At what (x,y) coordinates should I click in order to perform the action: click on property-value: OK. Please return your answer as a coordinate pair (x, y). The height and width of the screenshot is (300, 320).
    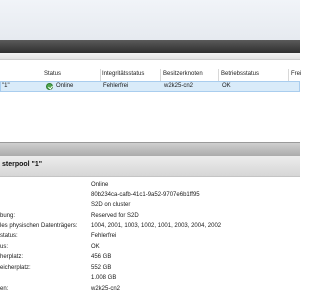
    Looking at the image, I should click on (95, 247).